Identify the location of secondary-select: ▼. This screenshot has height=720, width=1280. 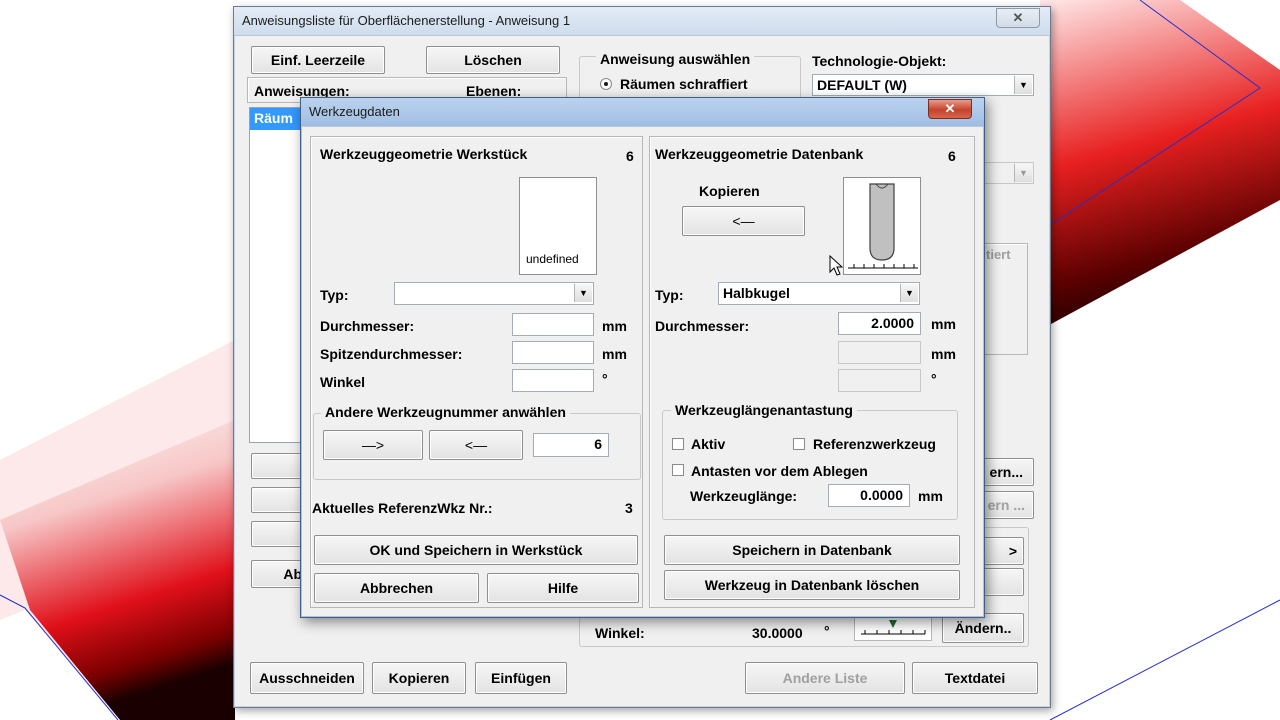
(1008, 173).